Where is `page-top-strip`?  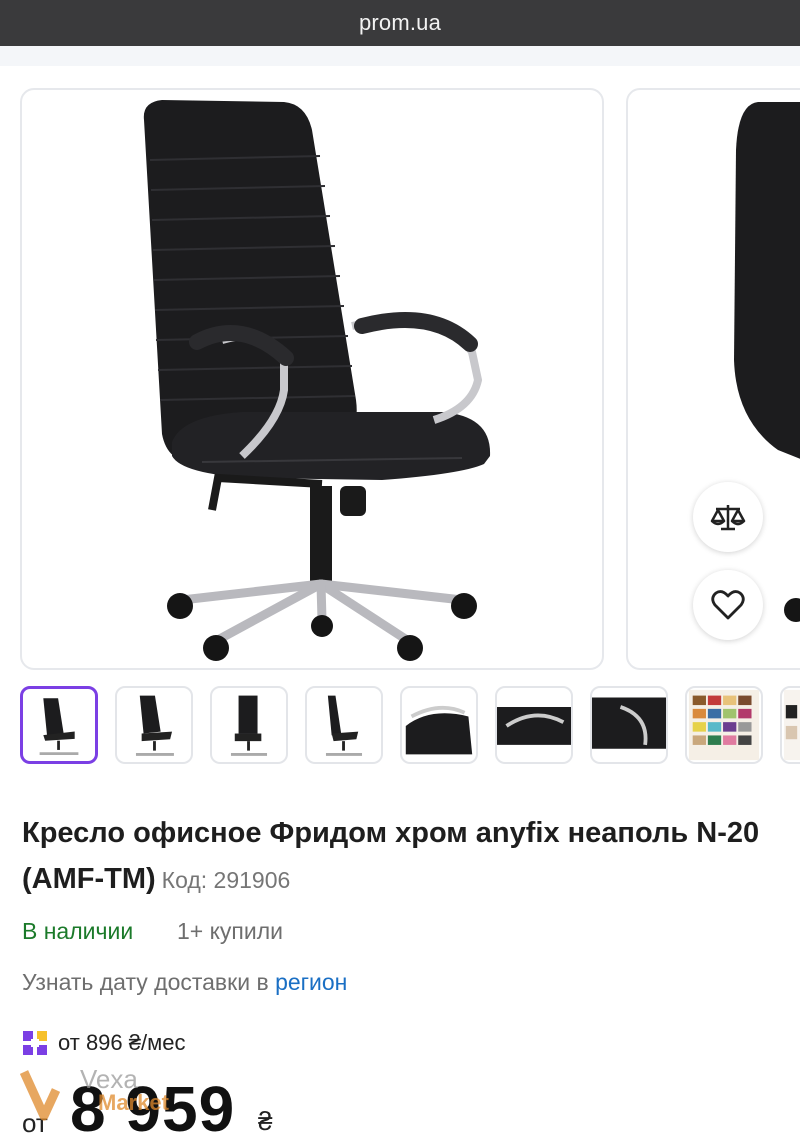
page-top-strip is located at coordinates (400, 56).